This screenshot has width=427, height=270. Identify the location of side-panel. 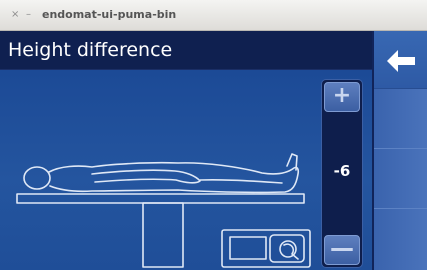
(399, 150).